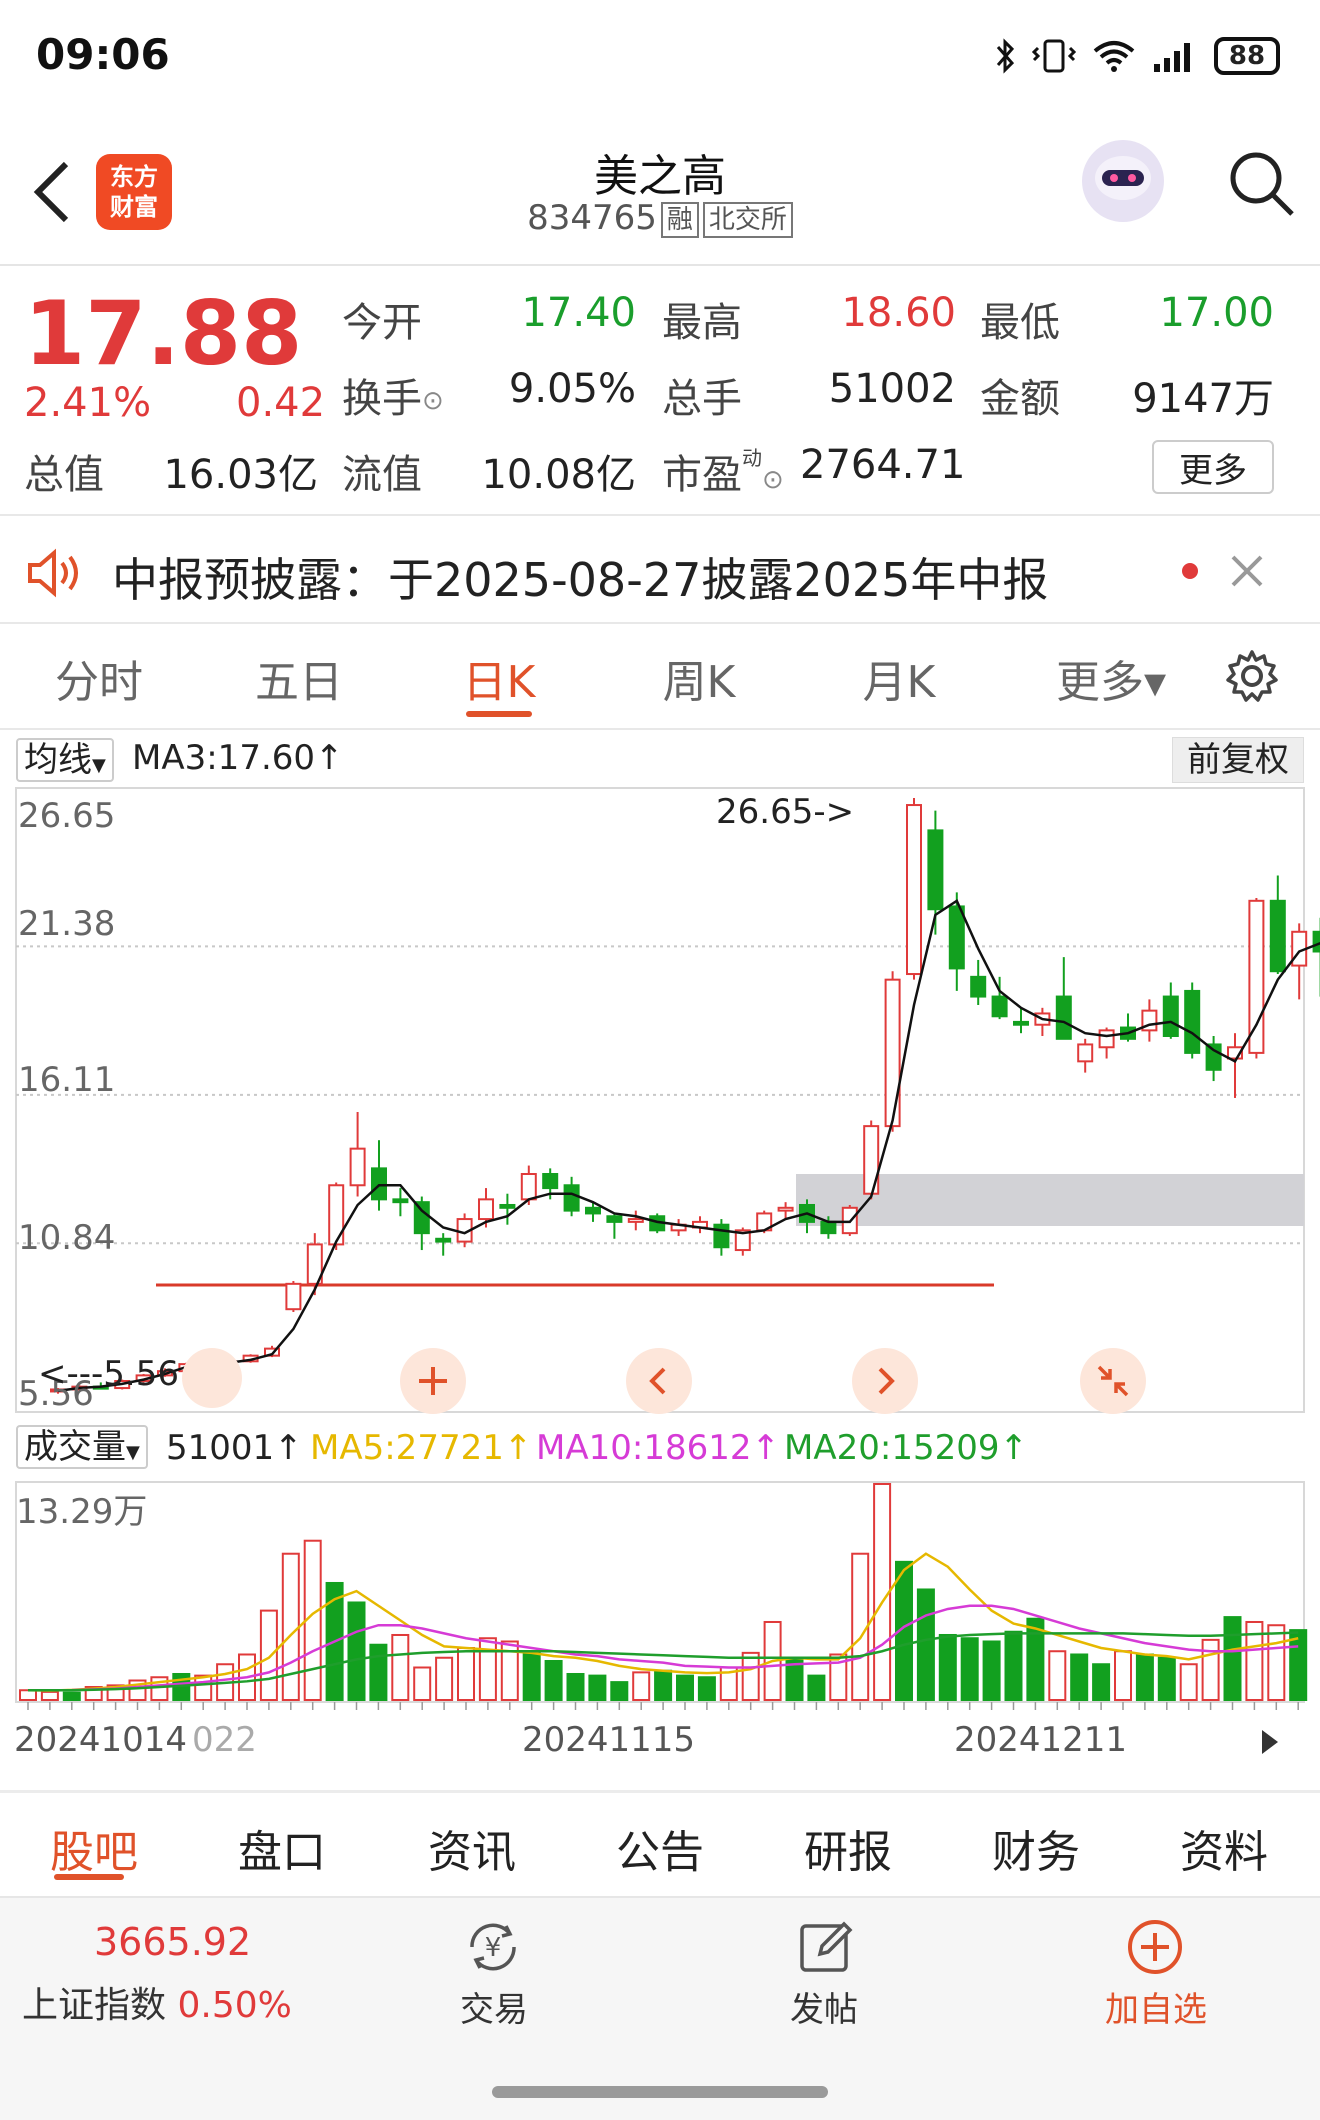 The height and width of the screenshot is (2120, 1320). Describe the element at coordinates (433, 401) in the screenshot. I see `info-icon: ⊙` at that location.